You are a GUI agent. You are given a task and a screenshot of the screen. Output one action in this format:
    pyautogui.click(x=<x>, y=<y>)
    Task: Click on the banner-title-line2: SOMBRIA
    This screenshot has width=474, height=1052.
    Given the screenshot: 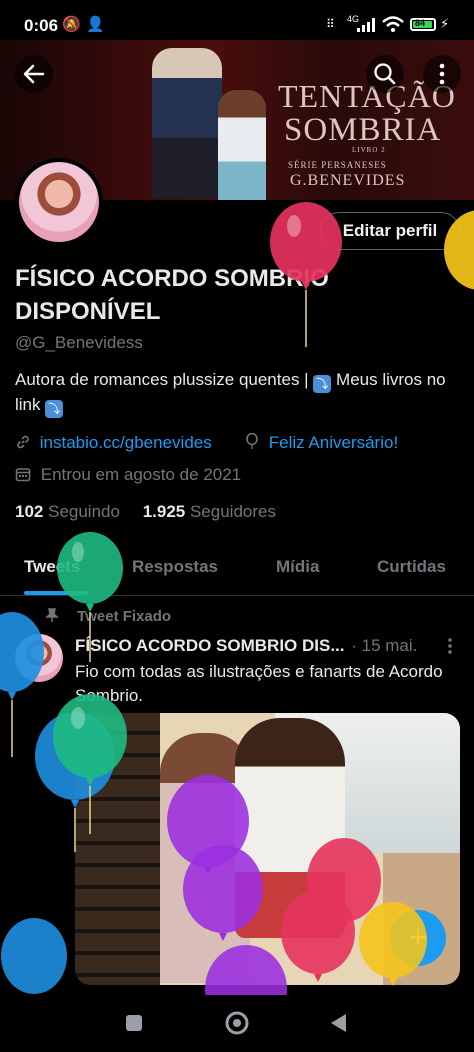 What is the action you would take?
    pyautogui.click(x=363, y=130)
    